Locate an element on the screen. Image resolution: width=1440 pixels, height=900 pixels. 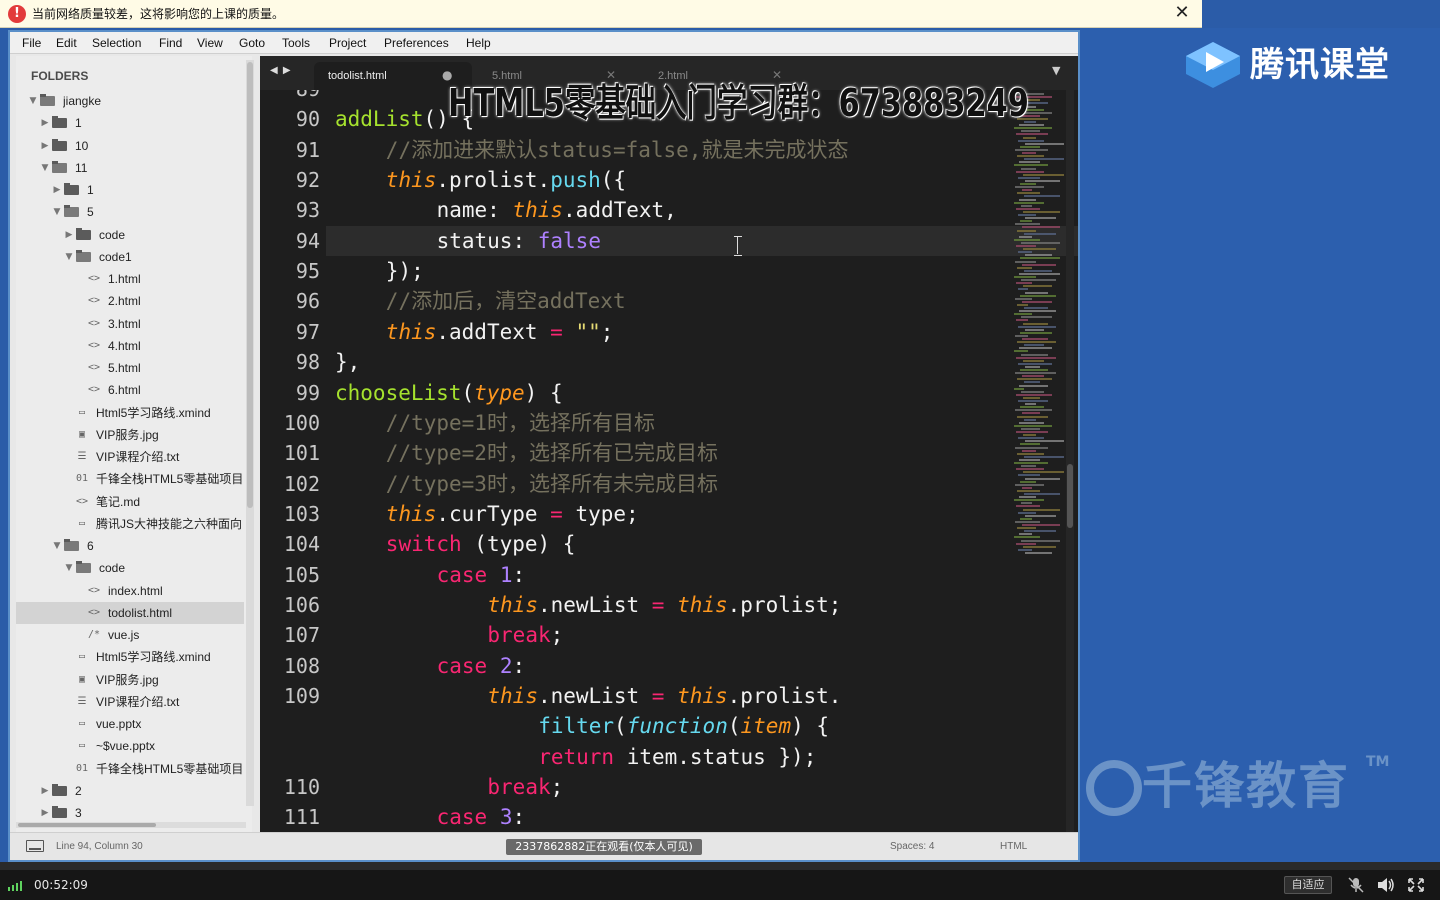
folder-row: ▶ code is located at coordinates (130, 235).